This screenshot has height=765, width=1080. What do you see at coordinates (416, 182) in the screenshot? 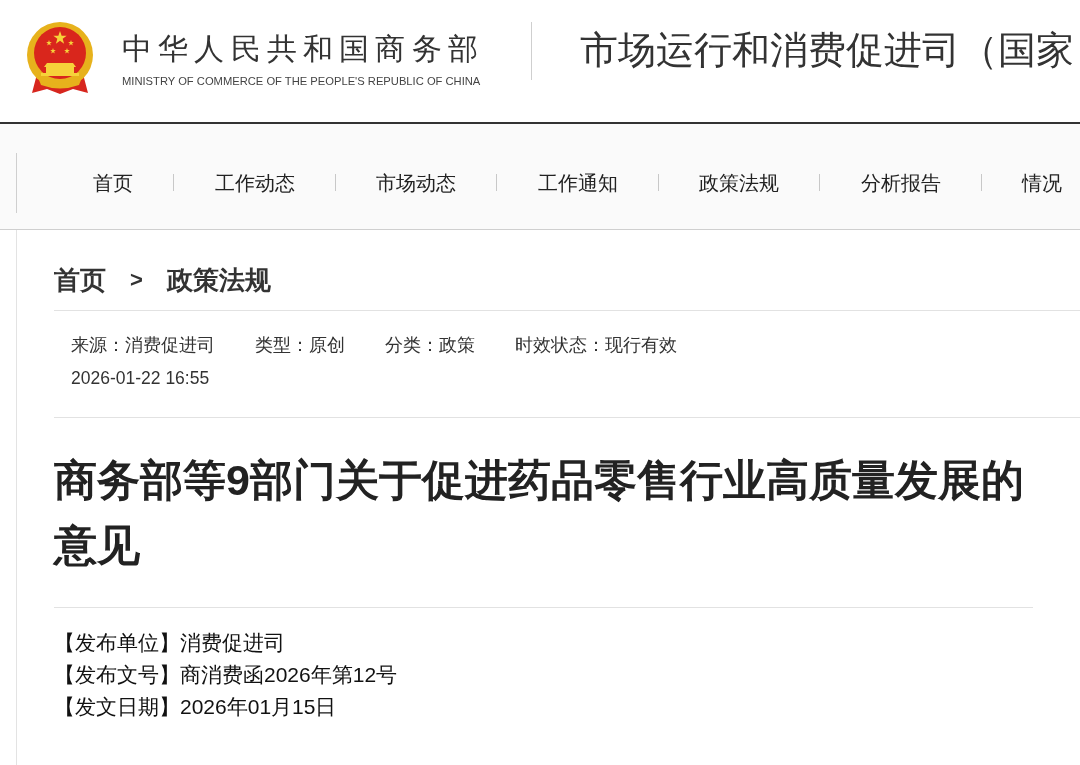
I see `nav-link: 市场动态` at bounding box center [416, 182].